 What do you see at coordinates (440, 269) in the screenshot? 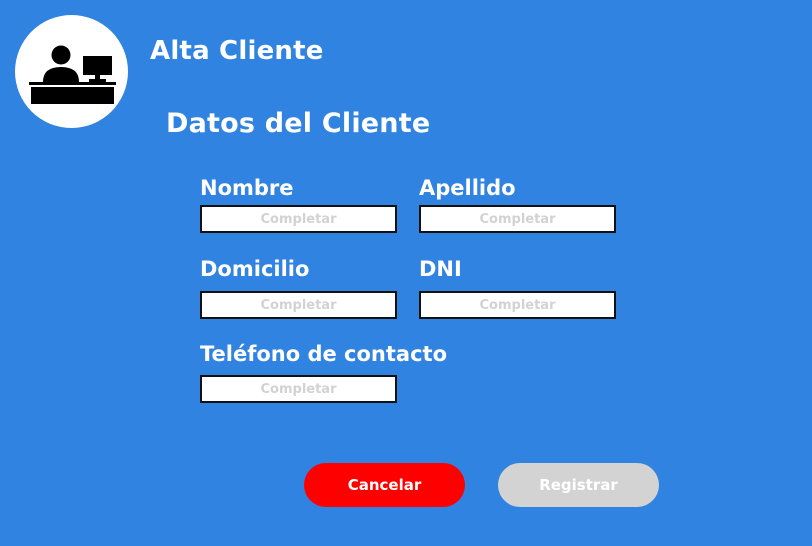
I see `dni-label: DNI` at bounding box center [440, 269].